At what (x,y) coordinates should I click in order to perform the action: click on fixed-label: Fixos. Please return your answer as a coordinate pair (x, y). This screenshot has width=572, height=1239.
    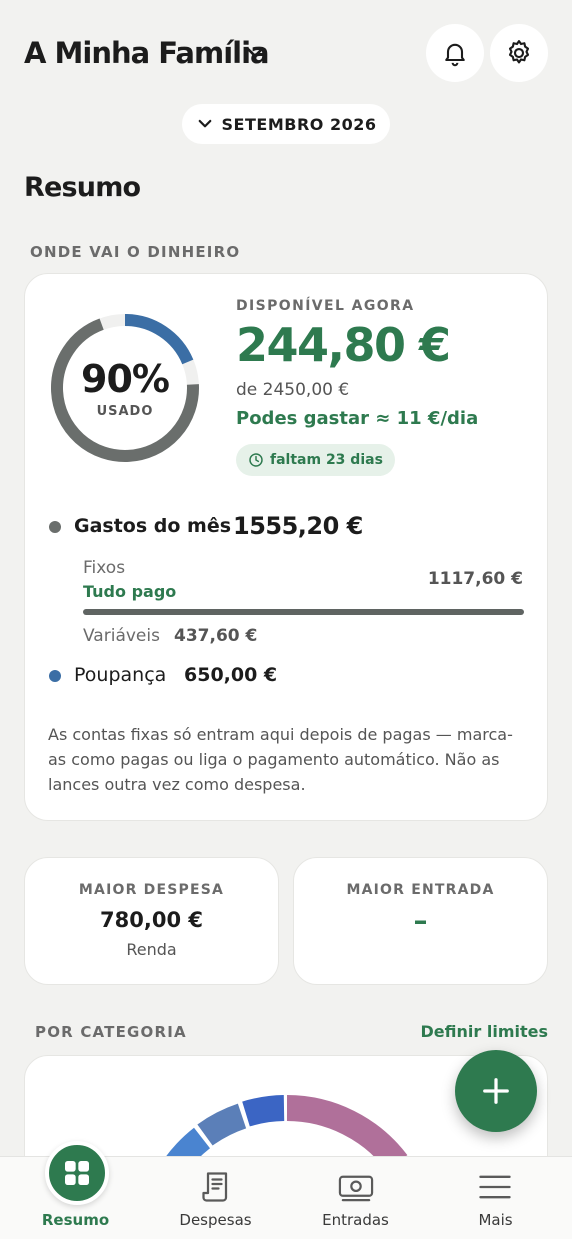
    Looking at the image, I should click on (104, 568).